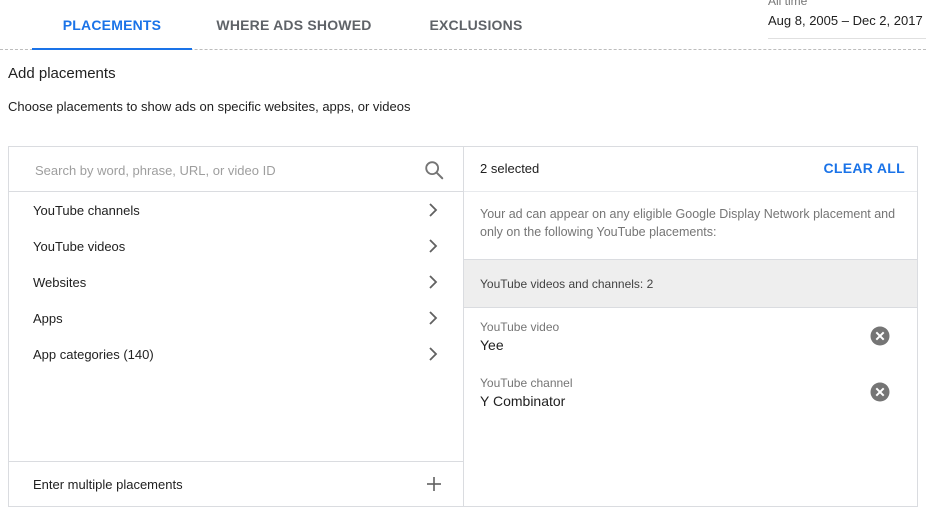  What do you see at coordinates (690, 283) in the screenshot?
I see `group-header: YouTube videos and channels: 2` at bounding box center [690, 283].